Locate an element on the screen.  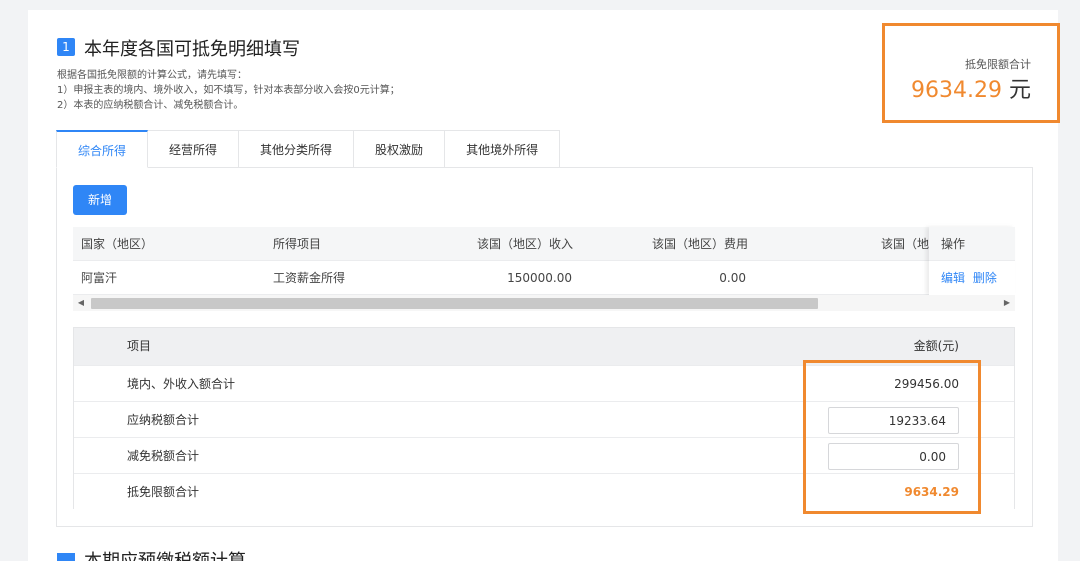
tab-equity-incentive: 股权激励 is located at coordinates (400, 149).